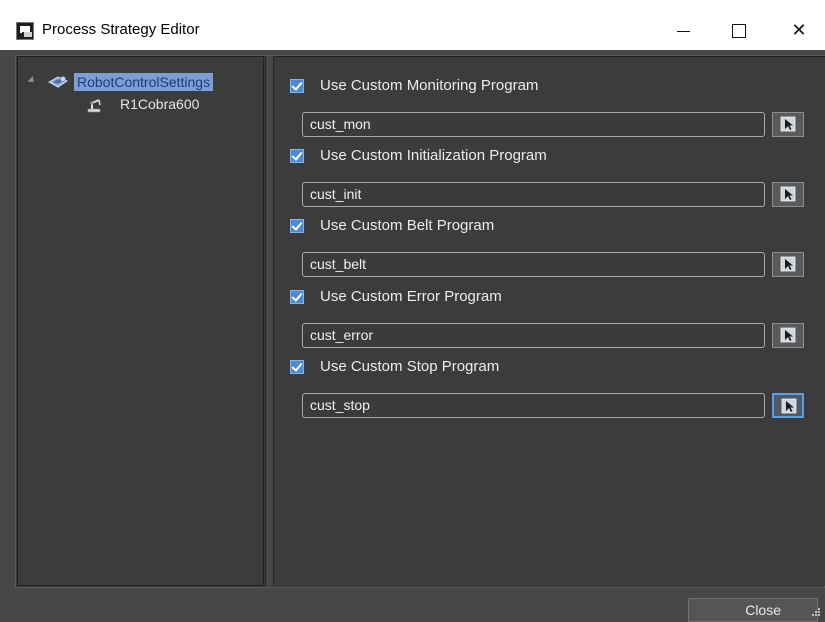 This screenshot has height=622, width=825. What do you see at coordinates (814, 612) in the screenshot?
I see `resize-grip-icon` at bounding box center [814, 612].